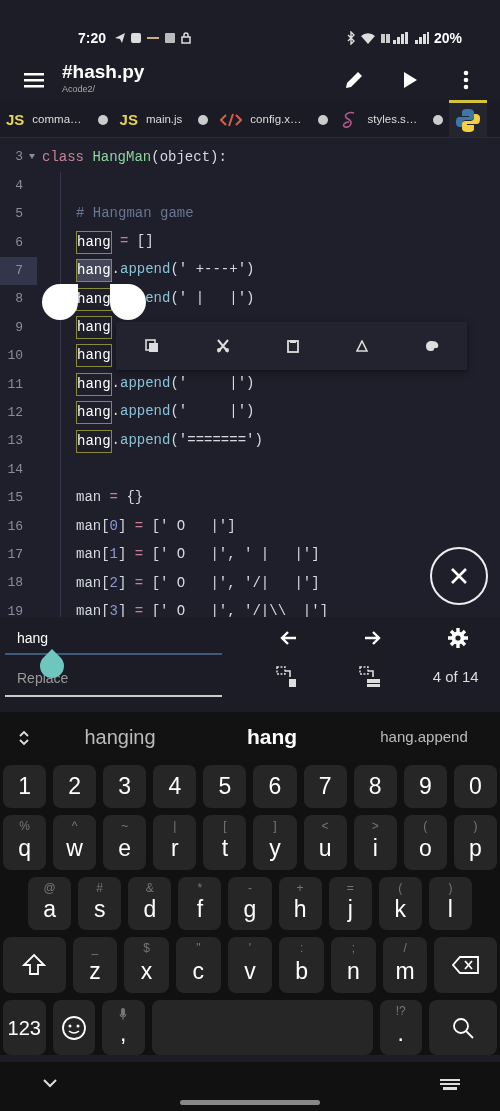 Image resolution: width=500 pixels, height=1111 pixels. Describe the element at coordinates (350, 38) in the screenshot. I see `bluetooth-icon` at that location.